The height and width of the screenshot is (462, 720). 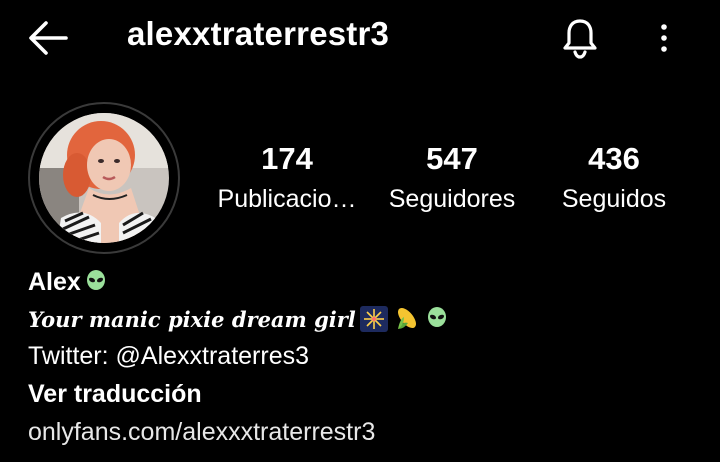 I want to click on bio-name: Alex, so click(x=54, y=282).